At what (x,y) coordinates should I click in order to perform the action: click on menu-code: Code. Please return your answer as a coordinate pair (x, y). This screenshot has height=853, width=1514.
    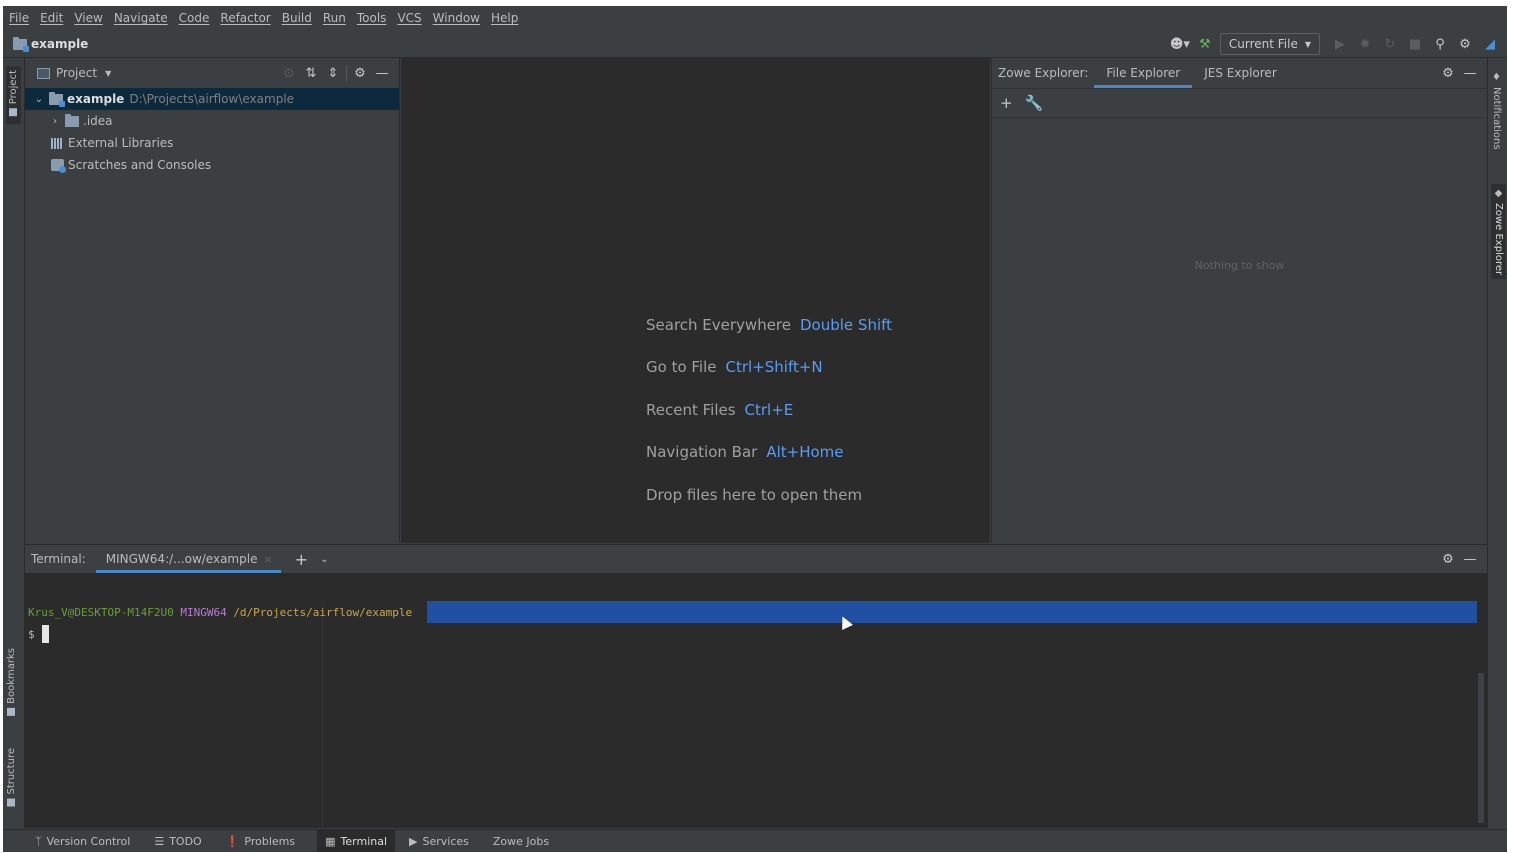
    Looking at the image, I should click on (194, 18).